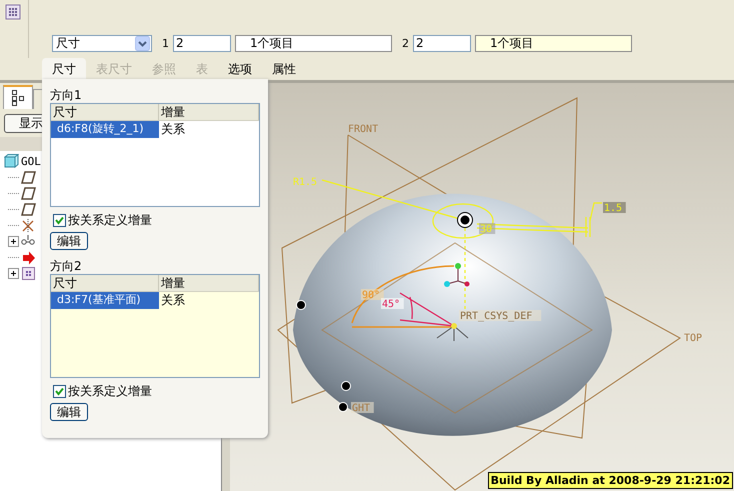 The height and width of the screenshot is (491, 734). I want to click on table-cell: d6:F8(旋转_2_1), so click(105, 129).